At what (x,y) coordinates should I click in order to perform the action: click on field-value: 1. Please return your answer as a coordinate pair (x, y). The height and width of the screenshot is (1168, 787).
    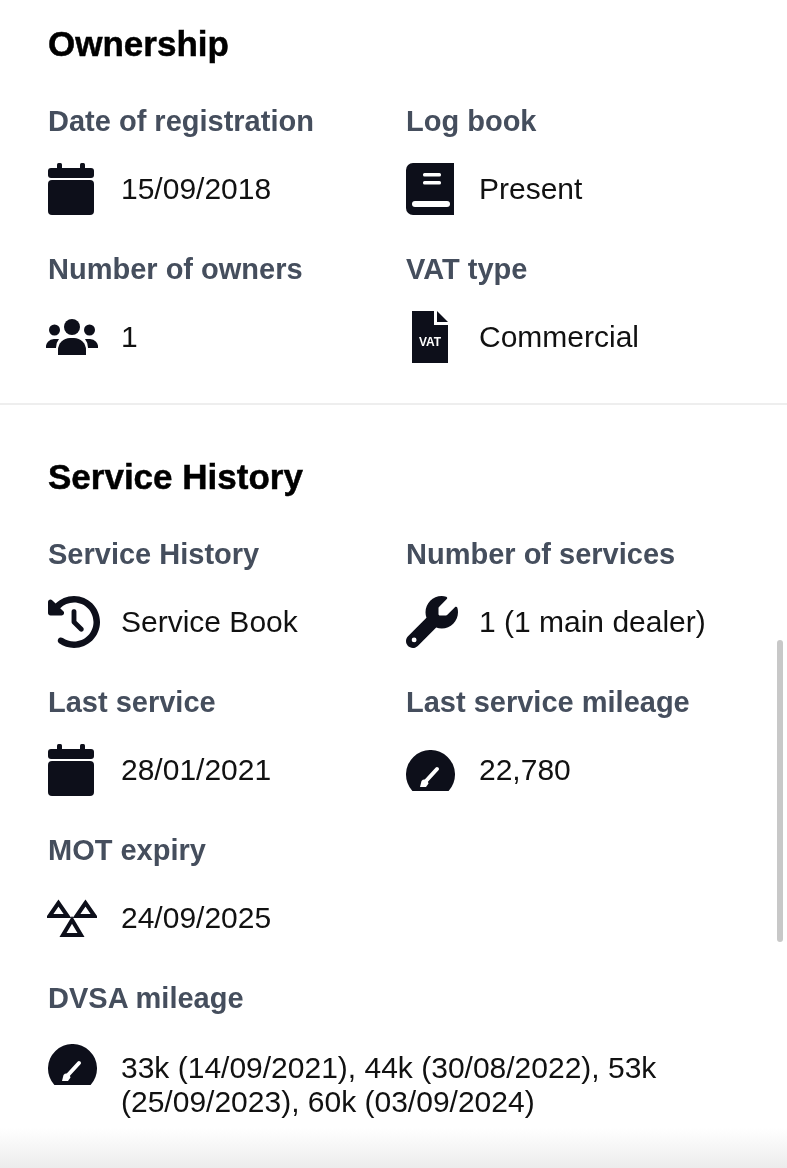
    Looking at the image, I should click on (129, 337).